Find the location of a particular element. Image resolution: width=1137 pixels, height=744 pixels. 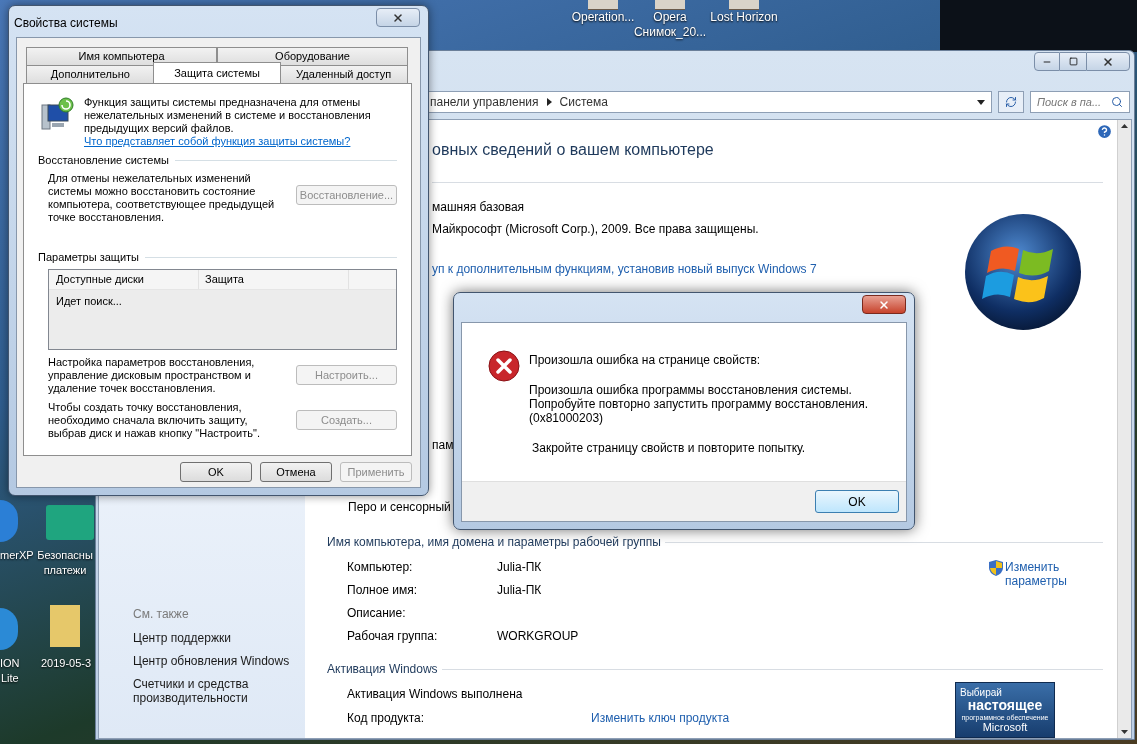

copyright-text: Майкрософт (Microsoft Corp.), 2009. Все права защищены. is located at coordinates (596, 229).